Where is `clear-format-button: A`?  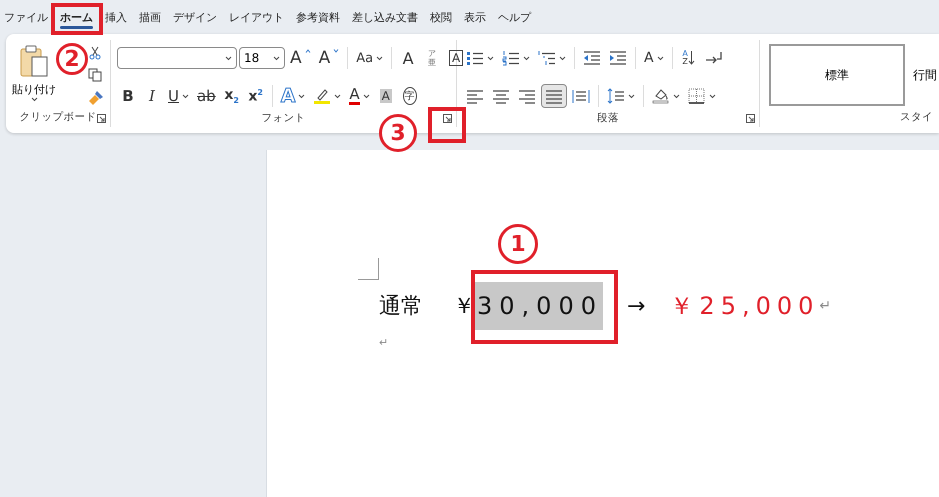
clear-format-button: A is located at coordinates (408, 58).